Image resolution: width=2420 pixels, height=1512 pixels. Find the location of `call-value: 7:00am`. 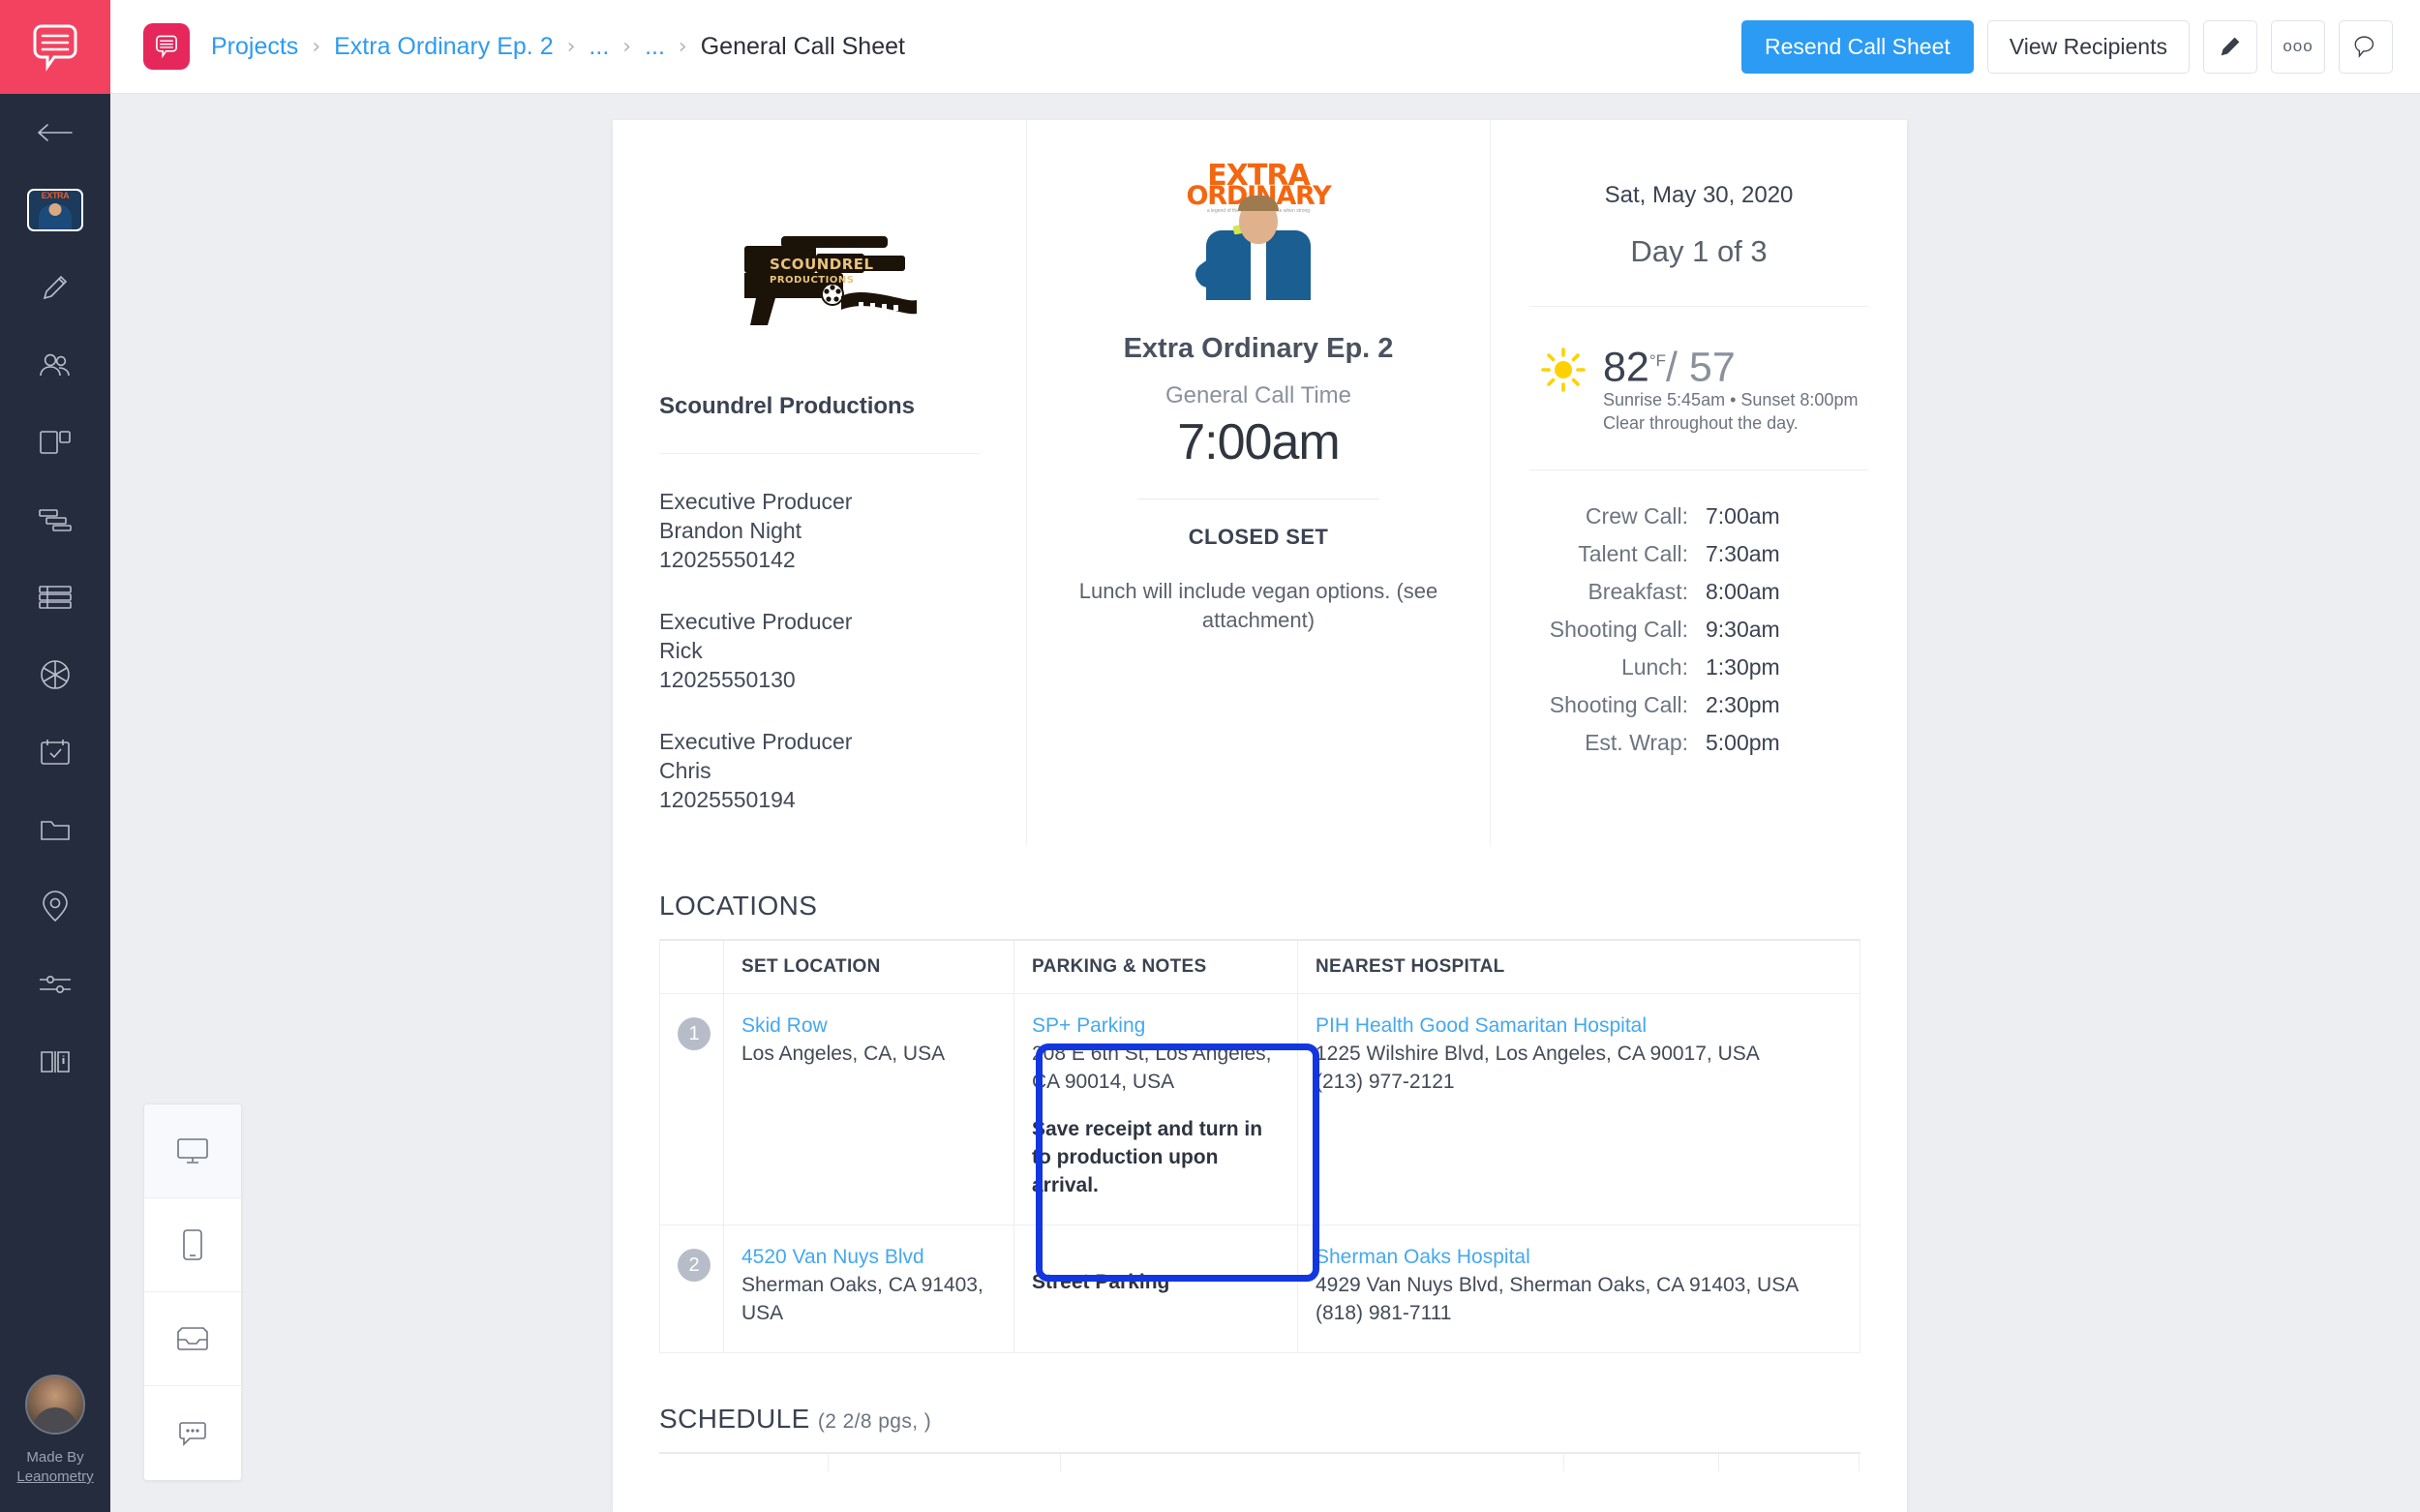

call-value: 7:00am is located at coordinates (1743, 516).